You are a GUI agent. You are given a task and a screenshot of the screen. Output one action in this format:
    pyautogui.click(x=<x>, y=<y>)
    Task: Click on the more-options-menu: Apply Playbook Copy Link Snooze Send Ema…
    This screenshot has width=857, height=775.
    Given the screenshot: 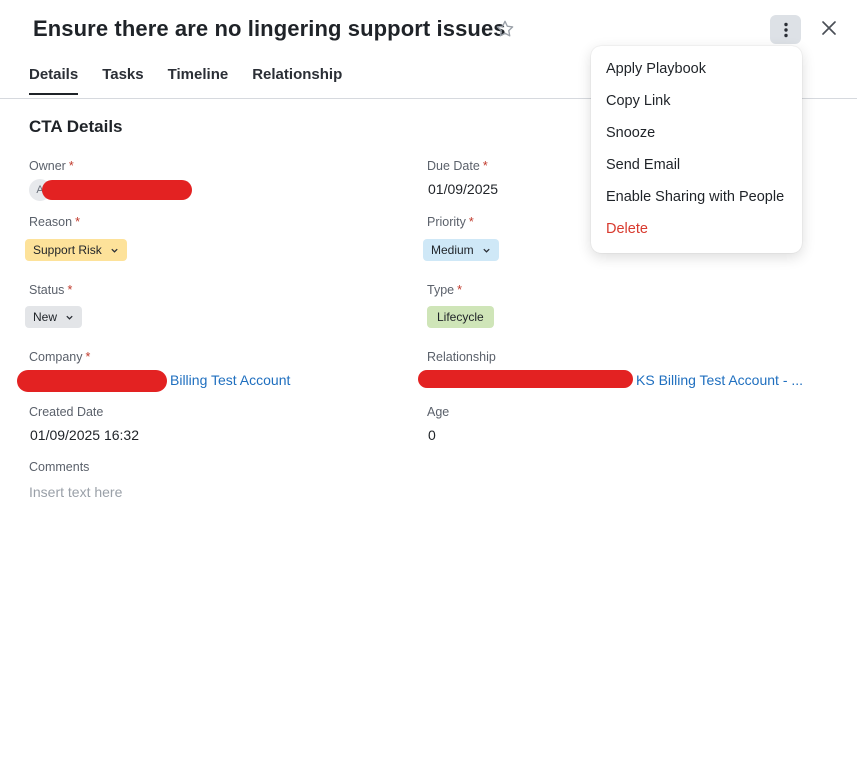 What is the action you would take?
    pyautogui.click(x=696, y=149)
    